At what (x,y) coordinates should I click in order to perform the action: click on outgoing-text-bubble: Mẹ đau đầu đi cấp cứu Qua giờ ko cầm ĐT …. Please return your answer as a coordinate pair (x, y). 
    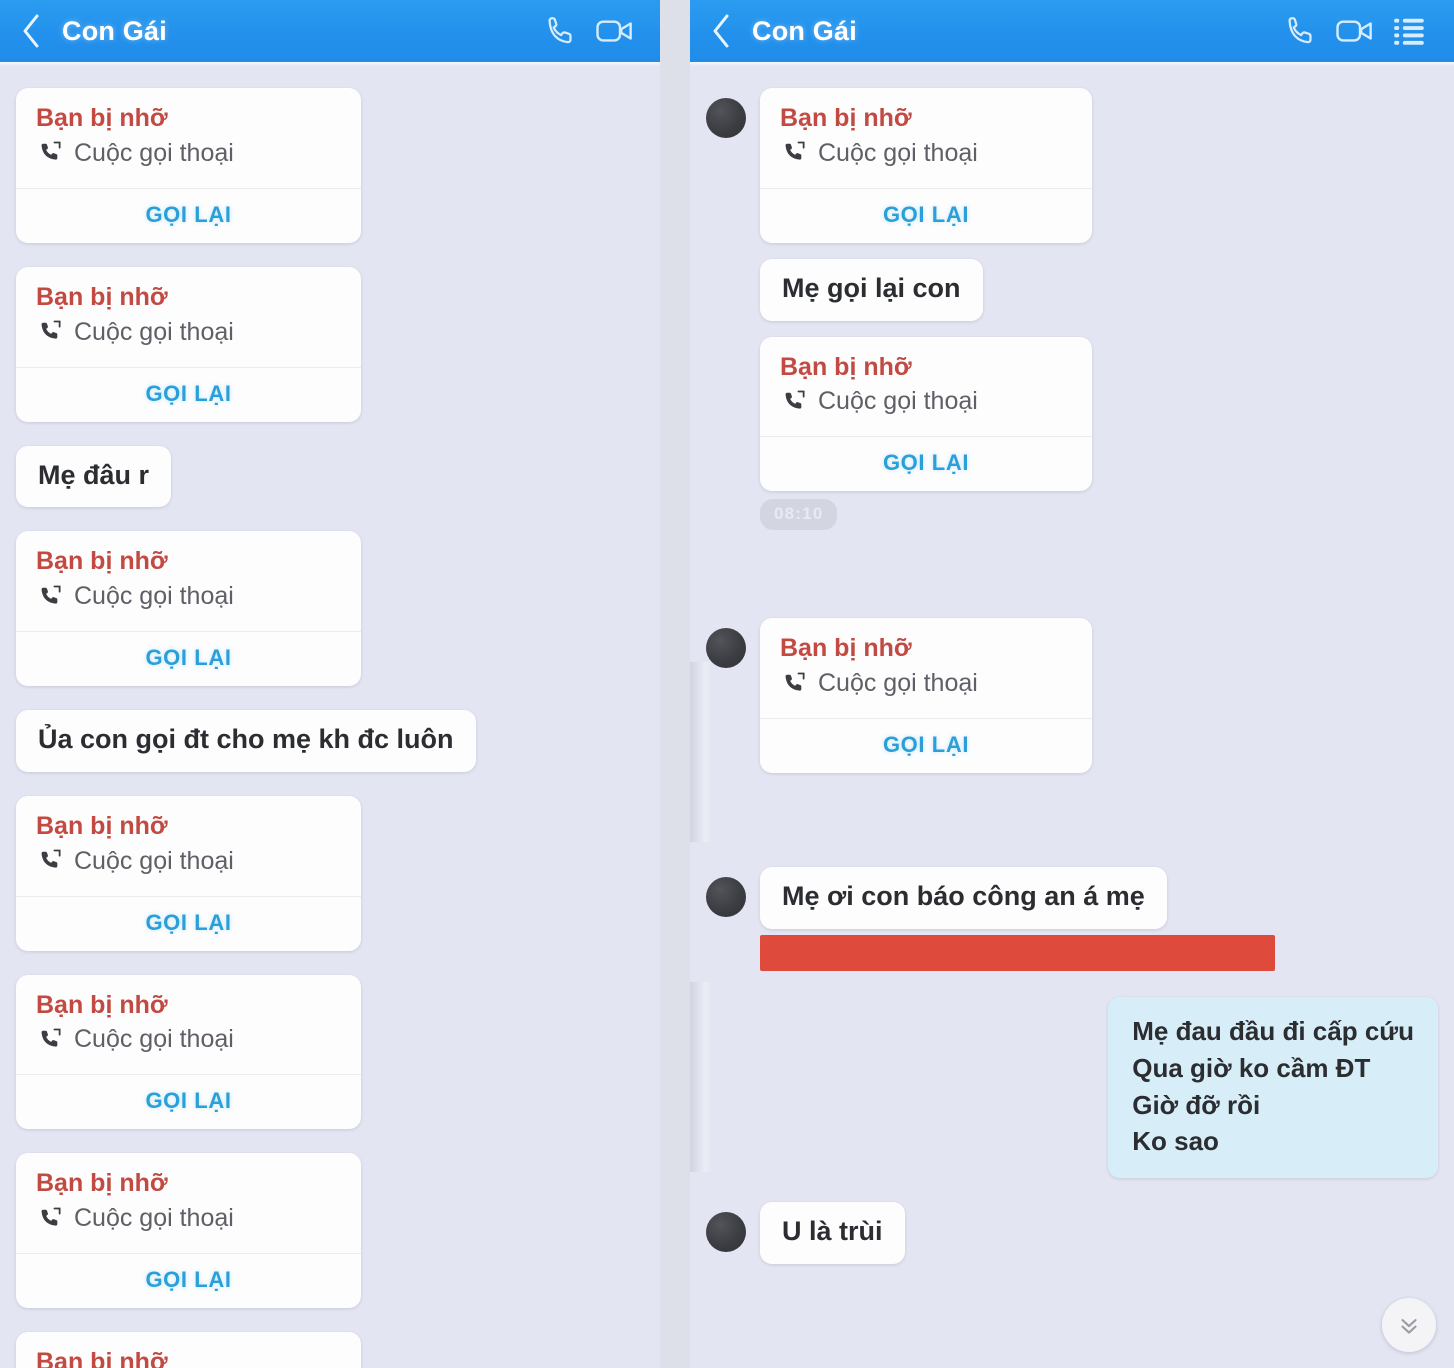
    Looking at the image, I should click on (1273, 1087).